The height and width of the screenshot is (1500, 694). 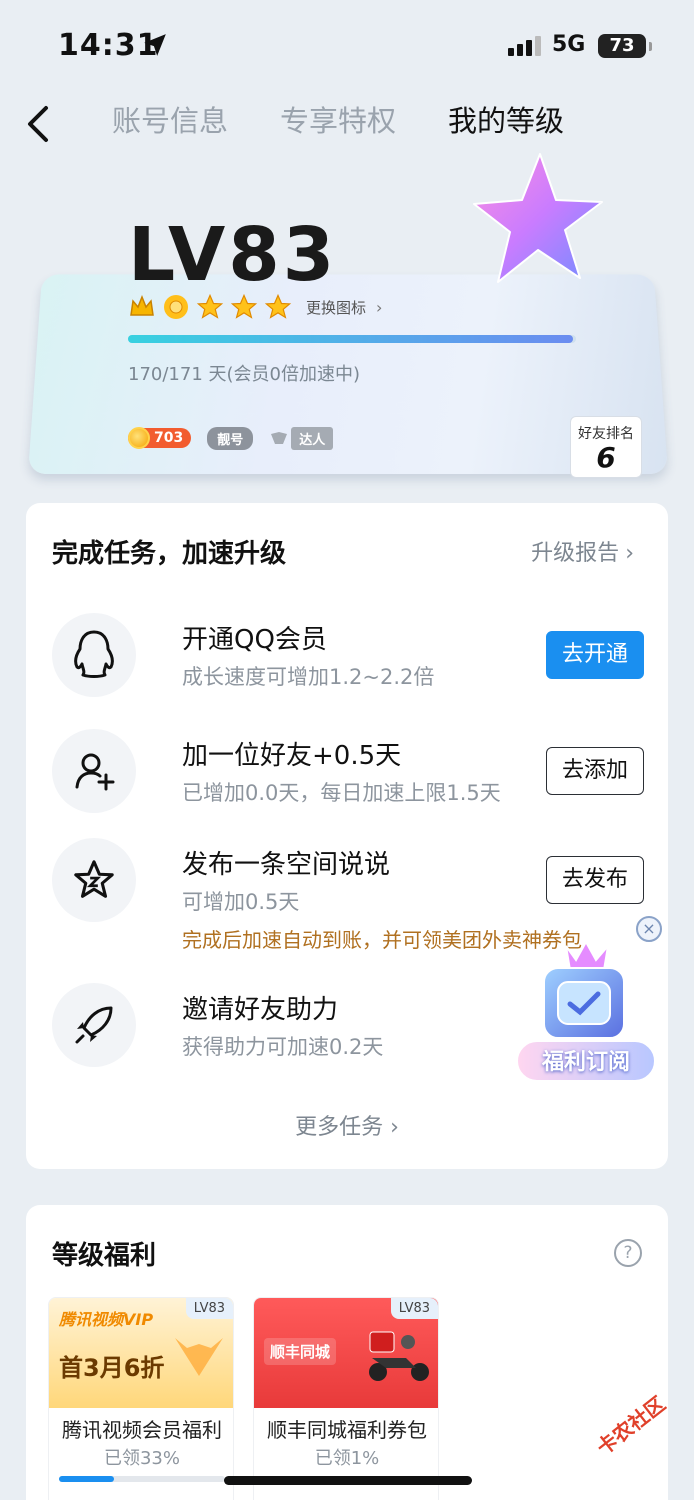 I want to click on crown-icon, so click(x=142, y=305).